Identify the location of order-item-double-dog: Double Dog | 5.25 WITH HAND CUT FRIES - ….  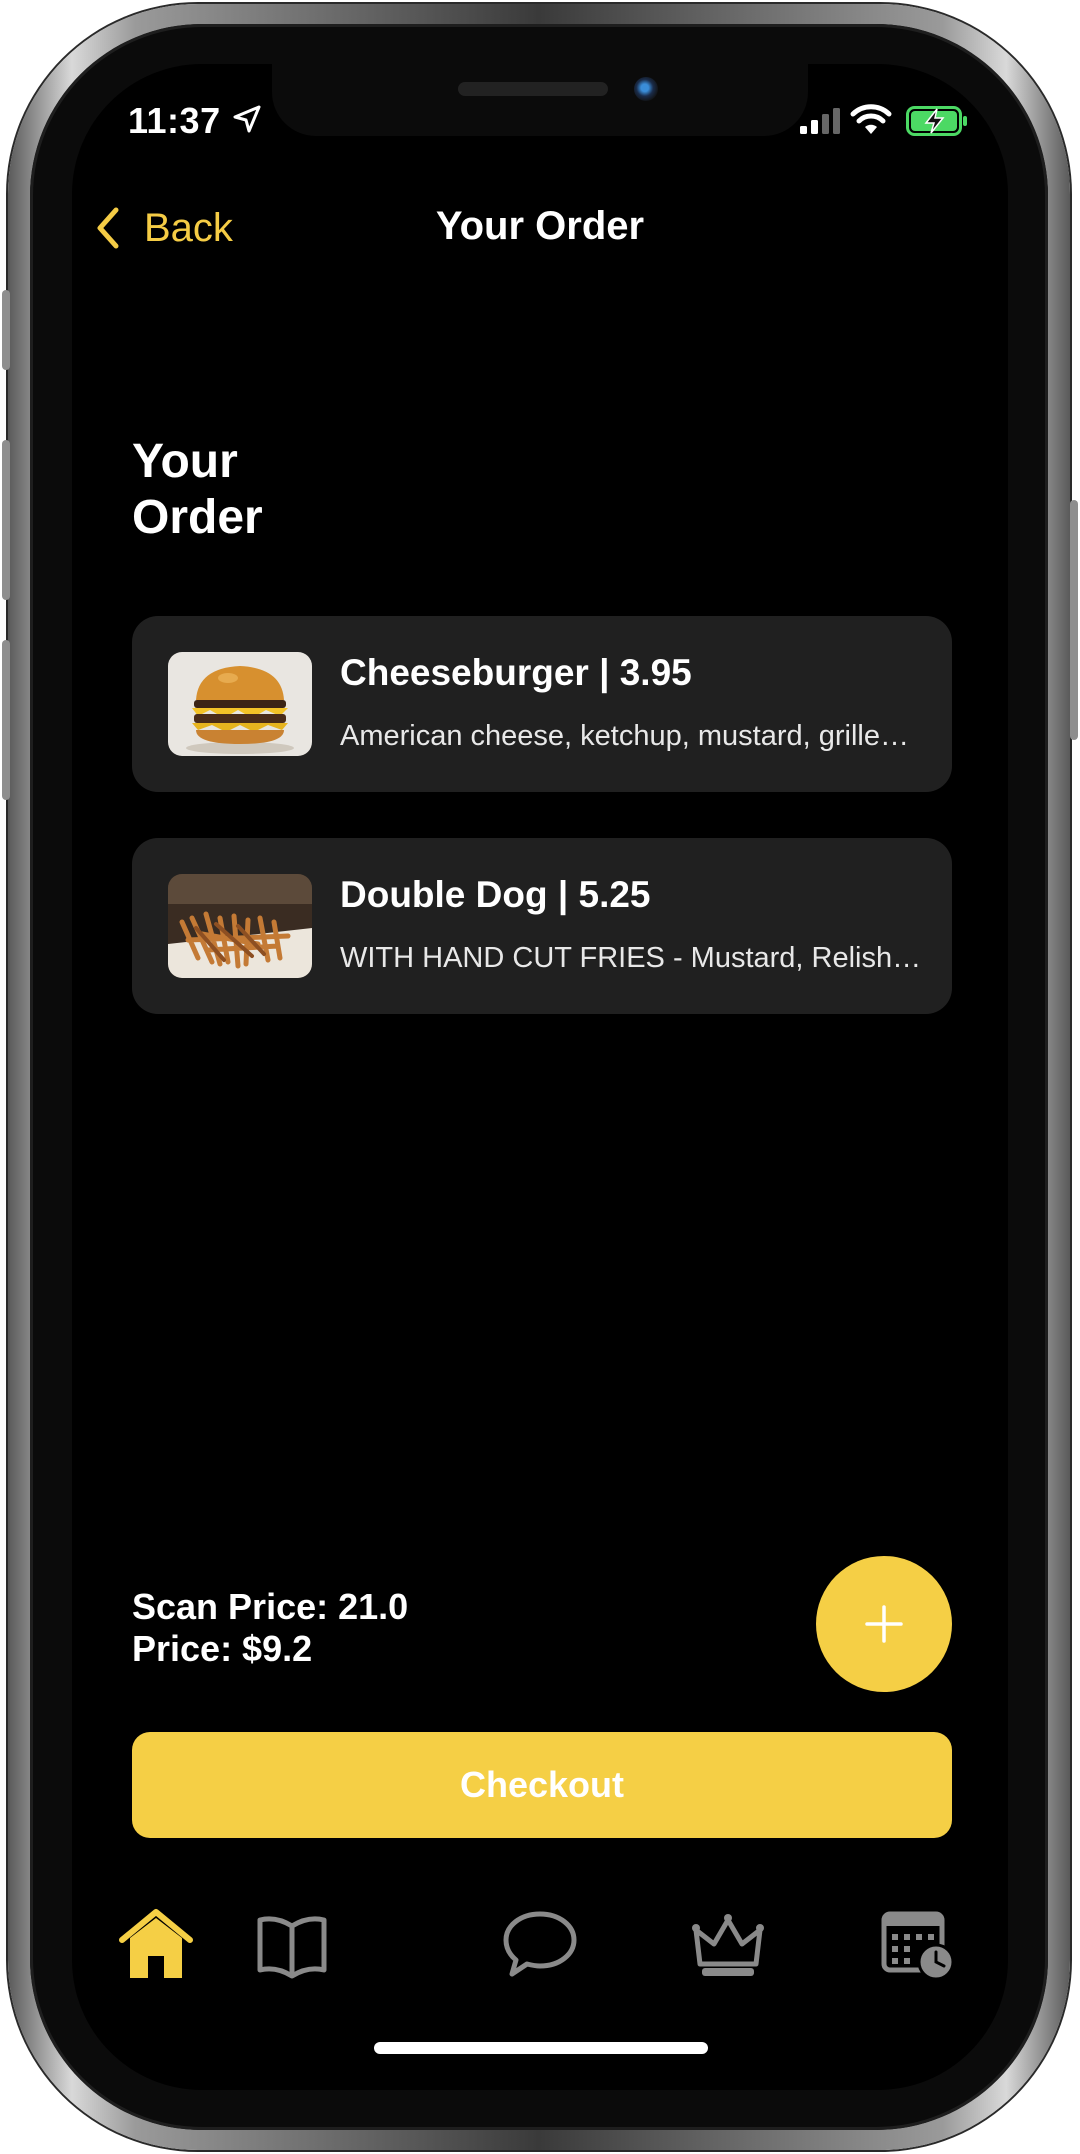
(542, 926).